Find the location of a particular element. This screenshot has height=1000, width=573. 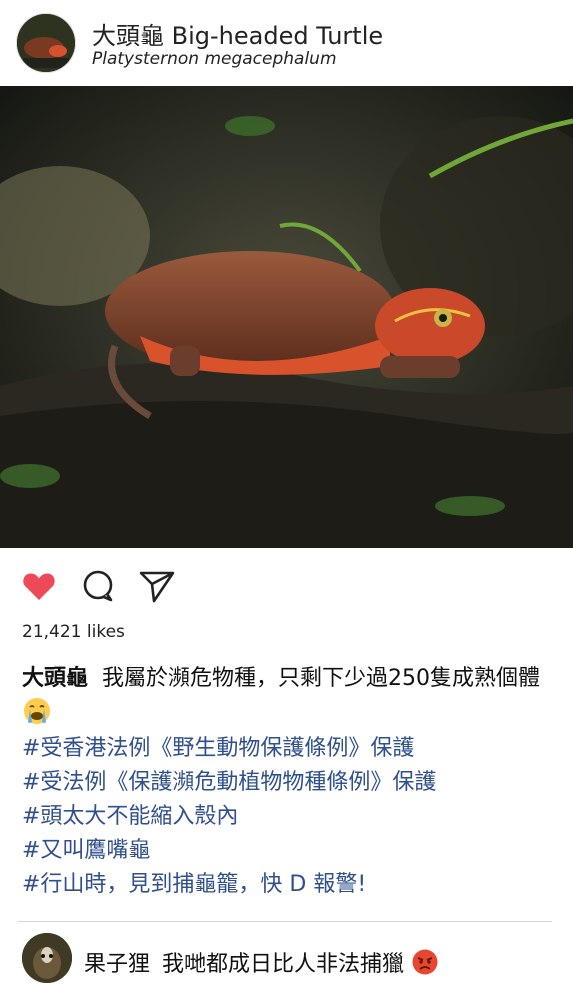

comment-username: 果子狸 is located at coordinates (117, 964).